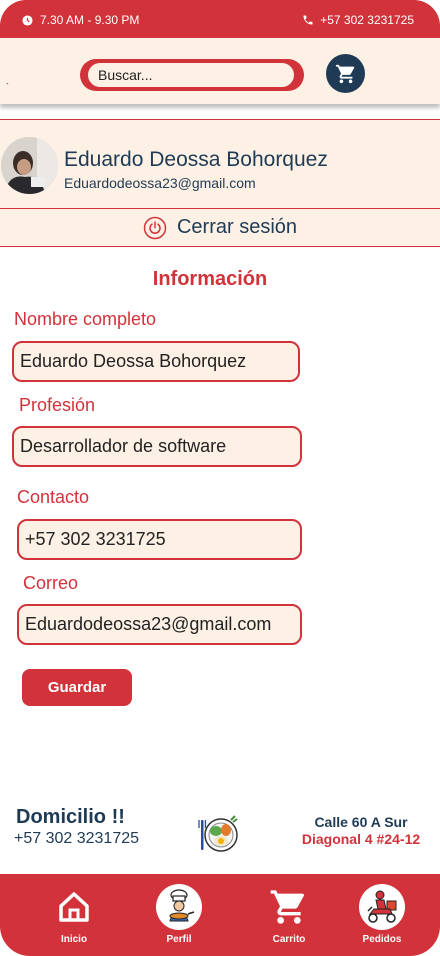 The image size is (440, 956). What do you see at coordinates (77, 838) in the screenshot?
I see `delivery-phone: +57 302 3231725` at bounding box center [77, 838].